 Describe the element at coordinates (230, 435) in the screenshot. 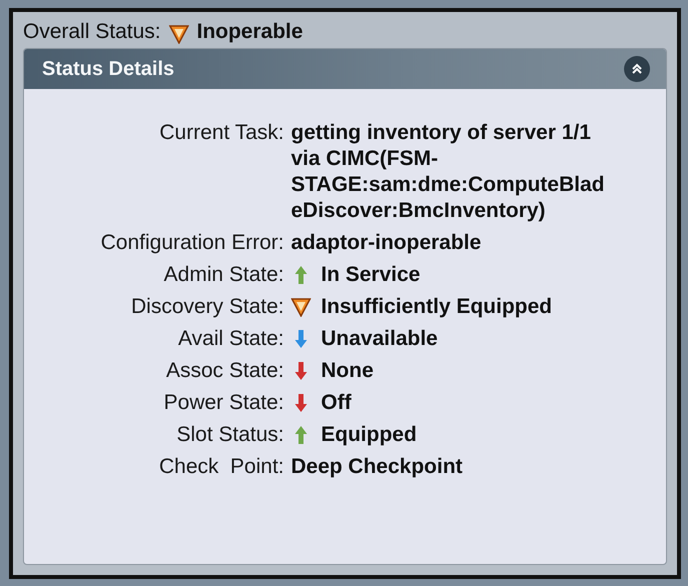

I see `field-label: Slot Status:` at that location.